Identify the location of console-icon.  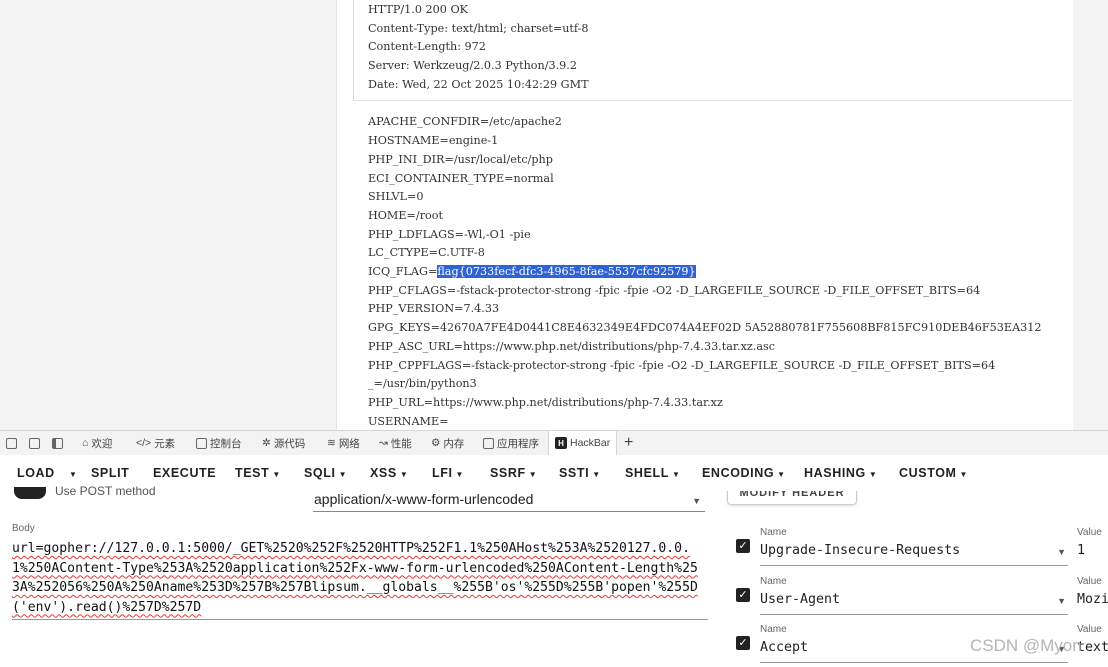
(201, 443).